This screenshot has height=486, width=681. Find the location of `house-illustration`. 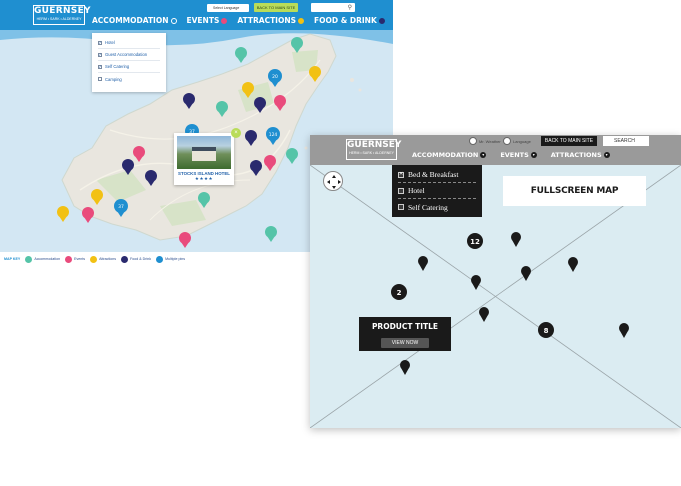

house-illustration is located at coordinates (204, 154).